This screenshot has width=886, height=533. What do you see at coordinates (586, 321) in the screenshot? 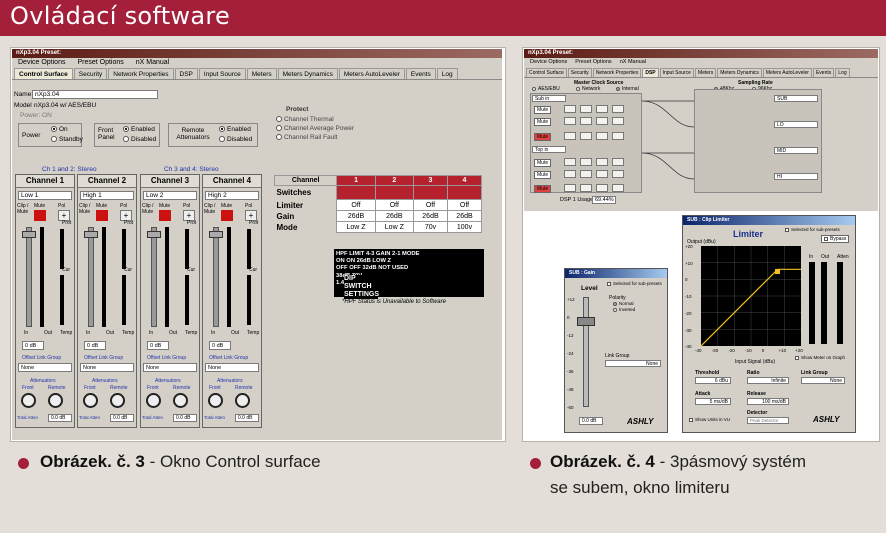
I see `gain-fader-handle` at bounding box center [586, 321].